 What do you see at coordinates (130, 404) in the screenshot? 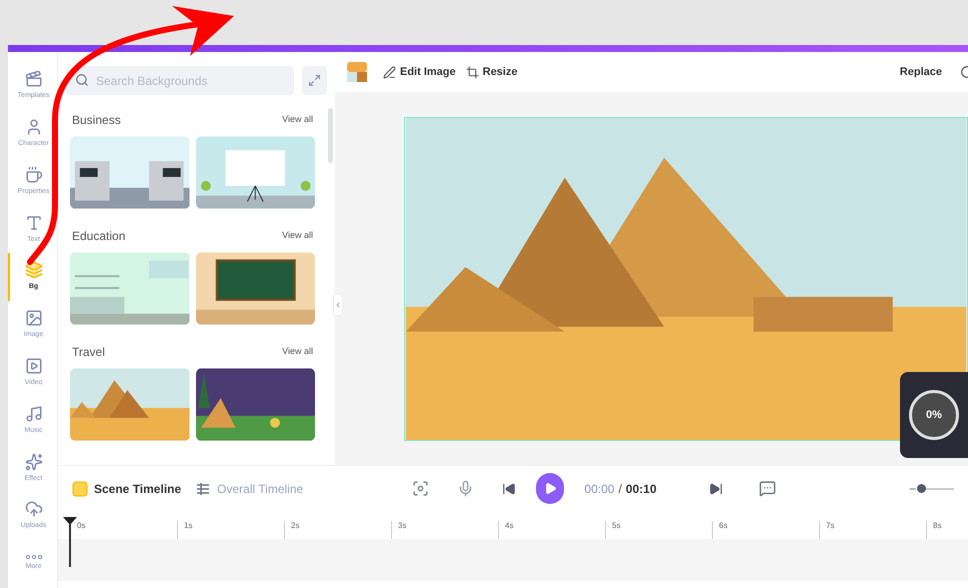
I see `pyramids-thumbnail` at bounding box center [130, 404].